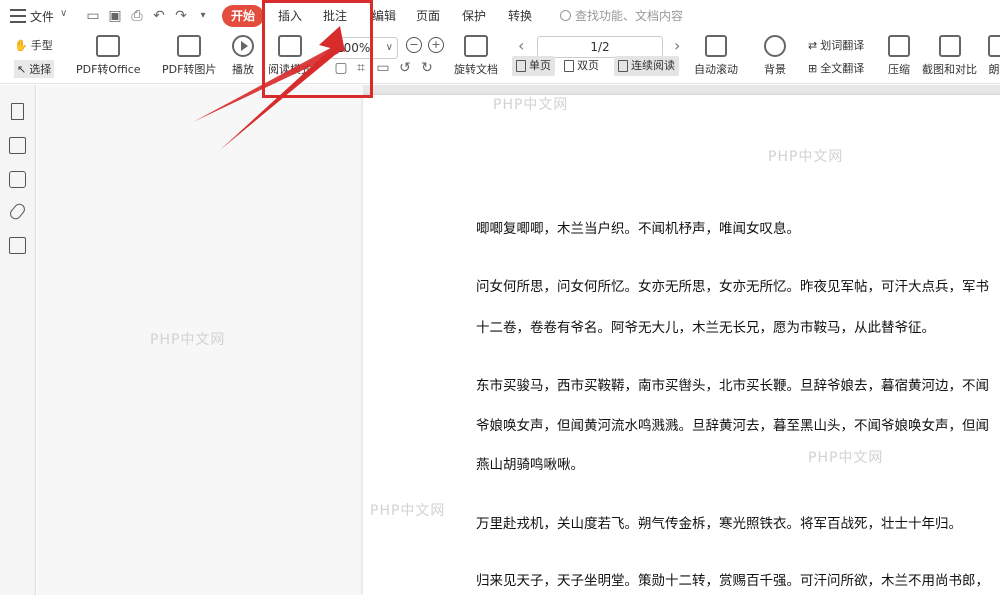  I want to click on auto-scroll-icon, so click(716, 46).